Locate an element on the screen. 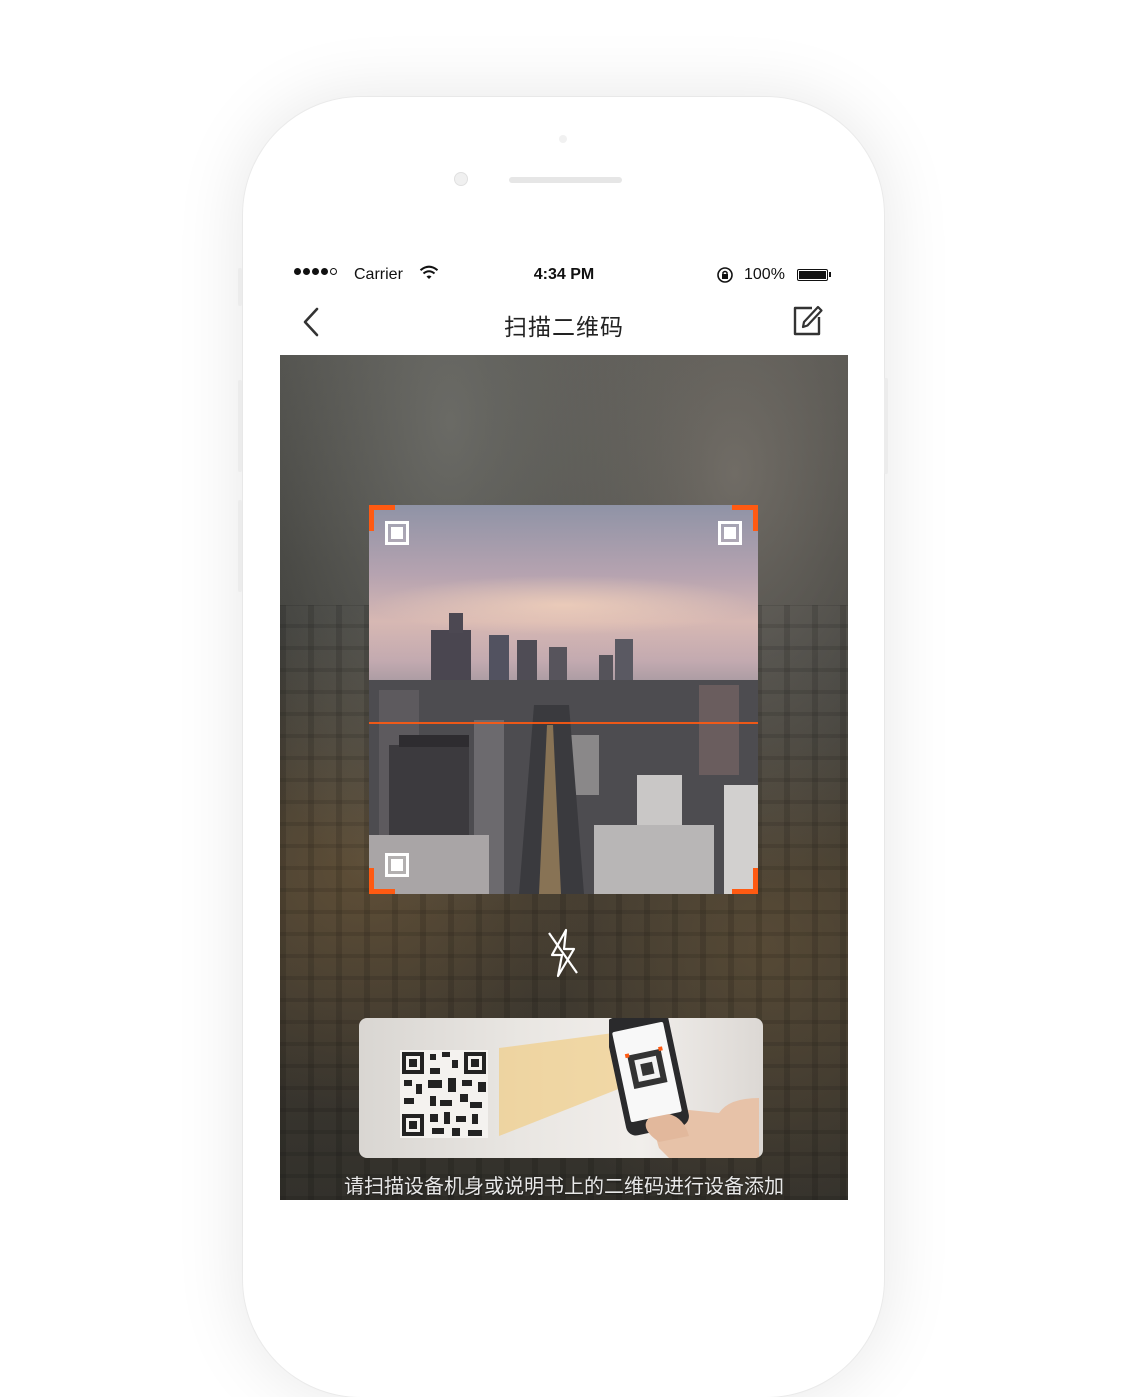  front-camera is located at coordinates (461, 179).